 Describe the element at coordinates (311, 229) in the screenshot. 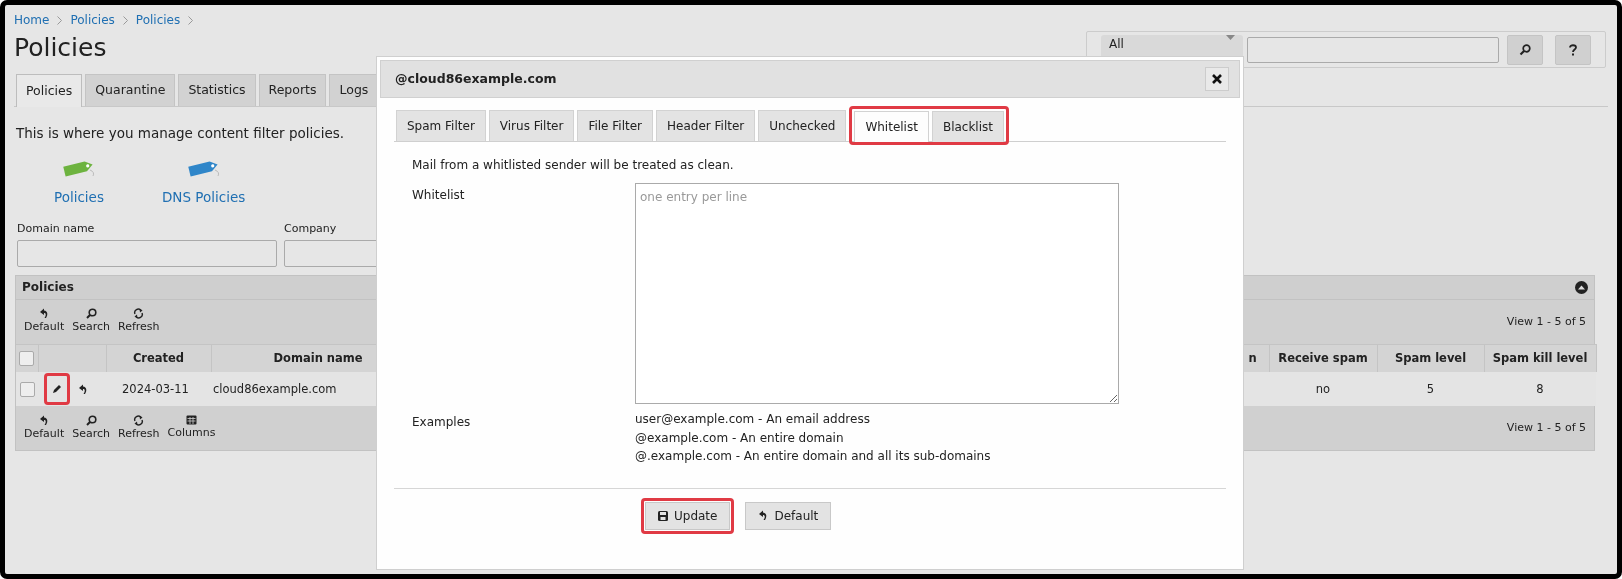

I see `field-label: Company` at that location.